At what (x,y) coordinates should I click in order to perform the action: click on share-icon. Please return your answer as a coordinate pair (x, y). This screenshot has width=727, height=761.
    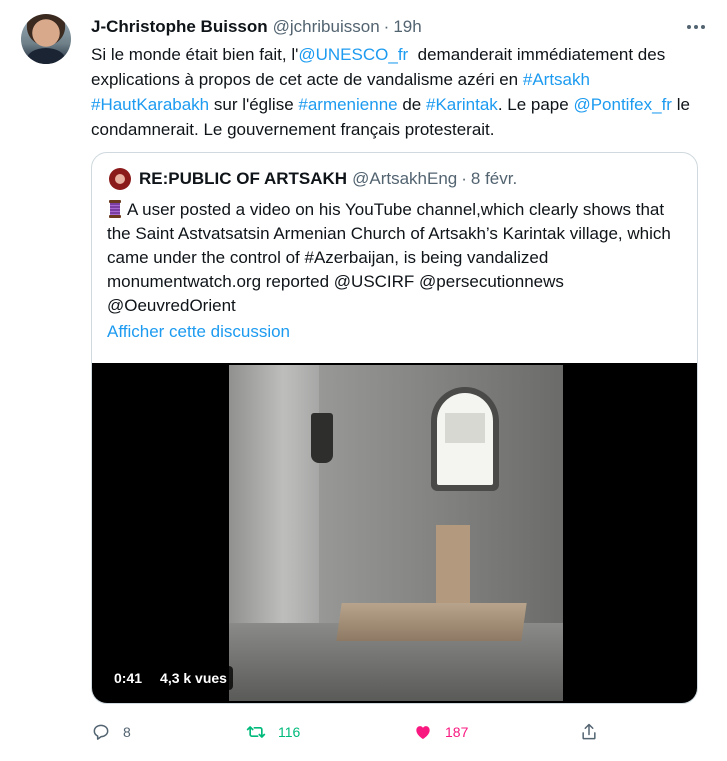
    Looking at the image, I should click on (589, 731).